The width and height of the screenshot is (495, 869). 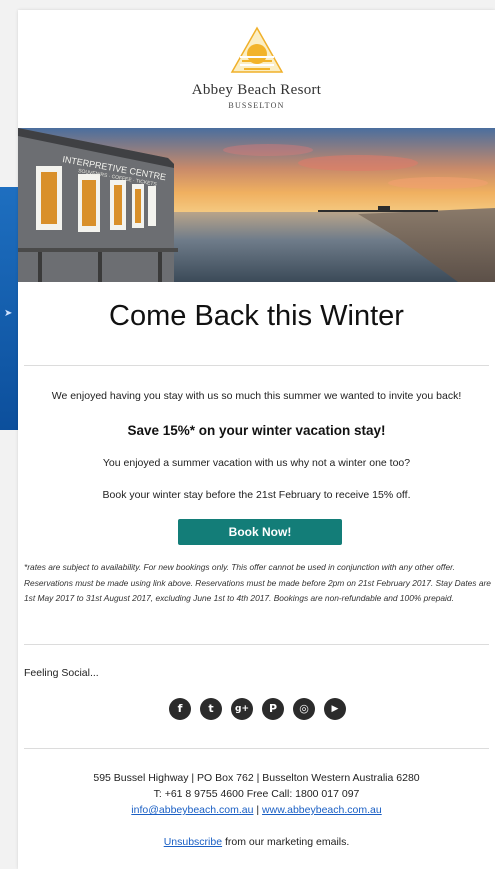 What do you see at coordinates (322, 810) in the screenshot?
I see `website-link: www.abbeybeach.com.au` at bounding box center [322, 810].